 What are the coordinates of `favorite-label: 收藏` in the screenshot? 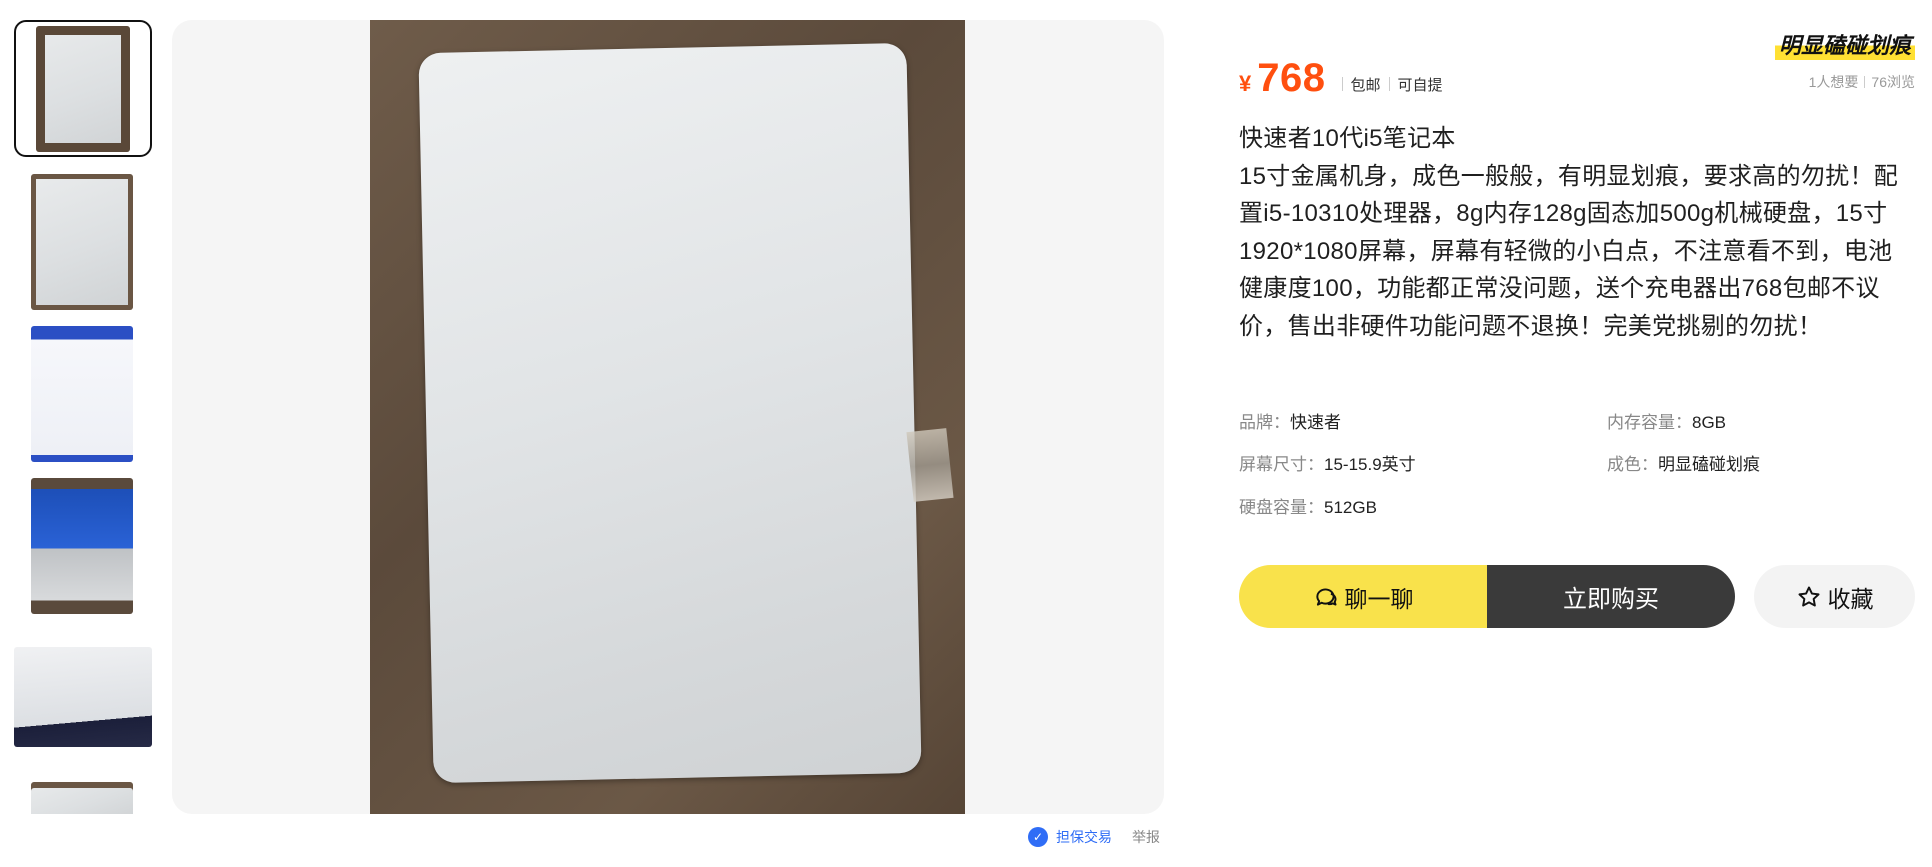 It's located at (1850, 598).